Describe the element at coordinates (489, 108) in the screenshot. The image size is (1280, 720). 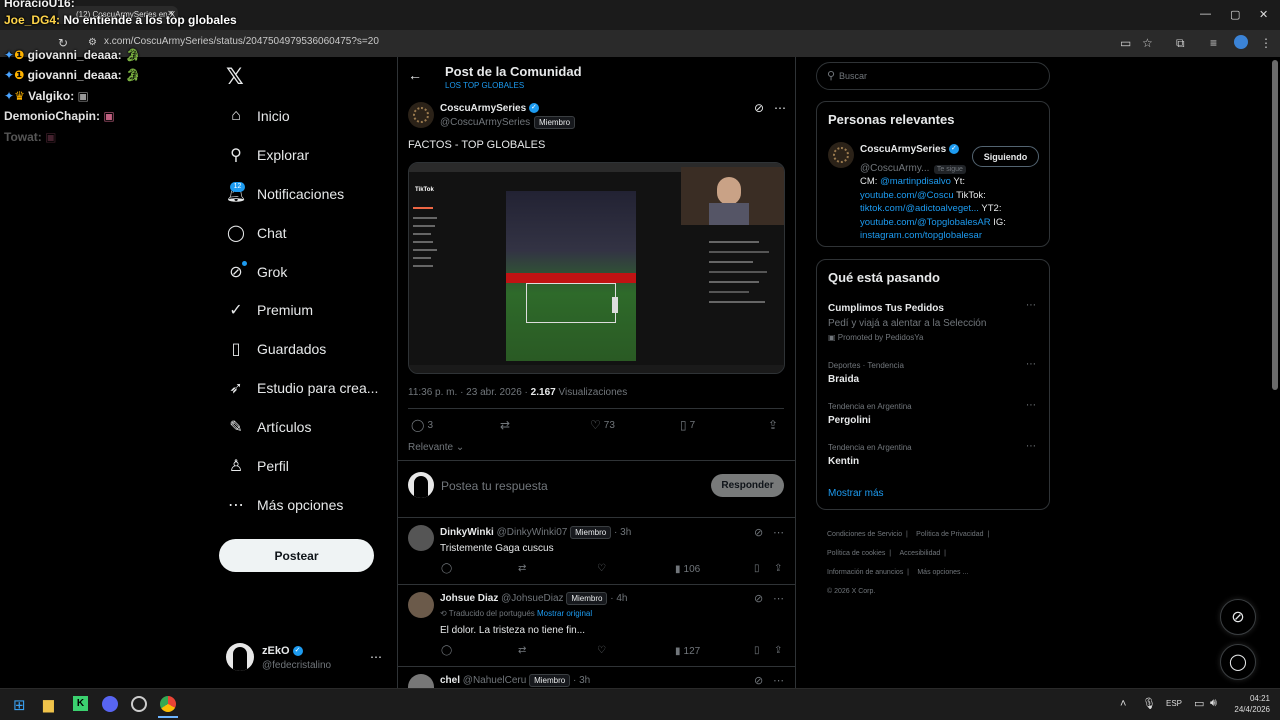
I see `author-name: CoscuArmySeries ✓` at that location.